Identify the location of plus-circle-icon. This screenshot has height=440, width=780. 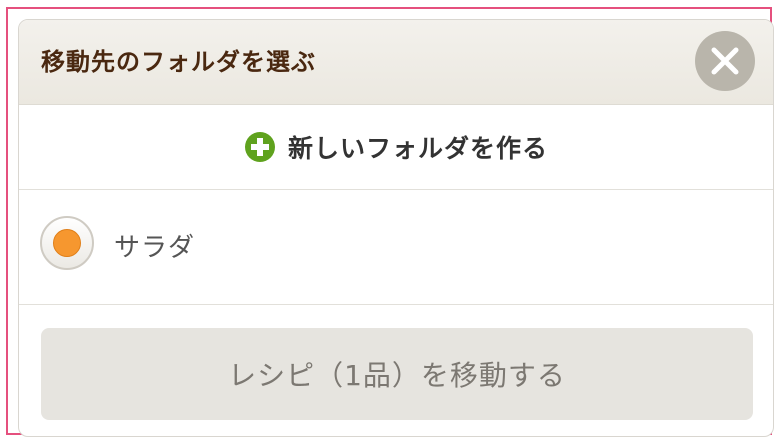
(259, 147).